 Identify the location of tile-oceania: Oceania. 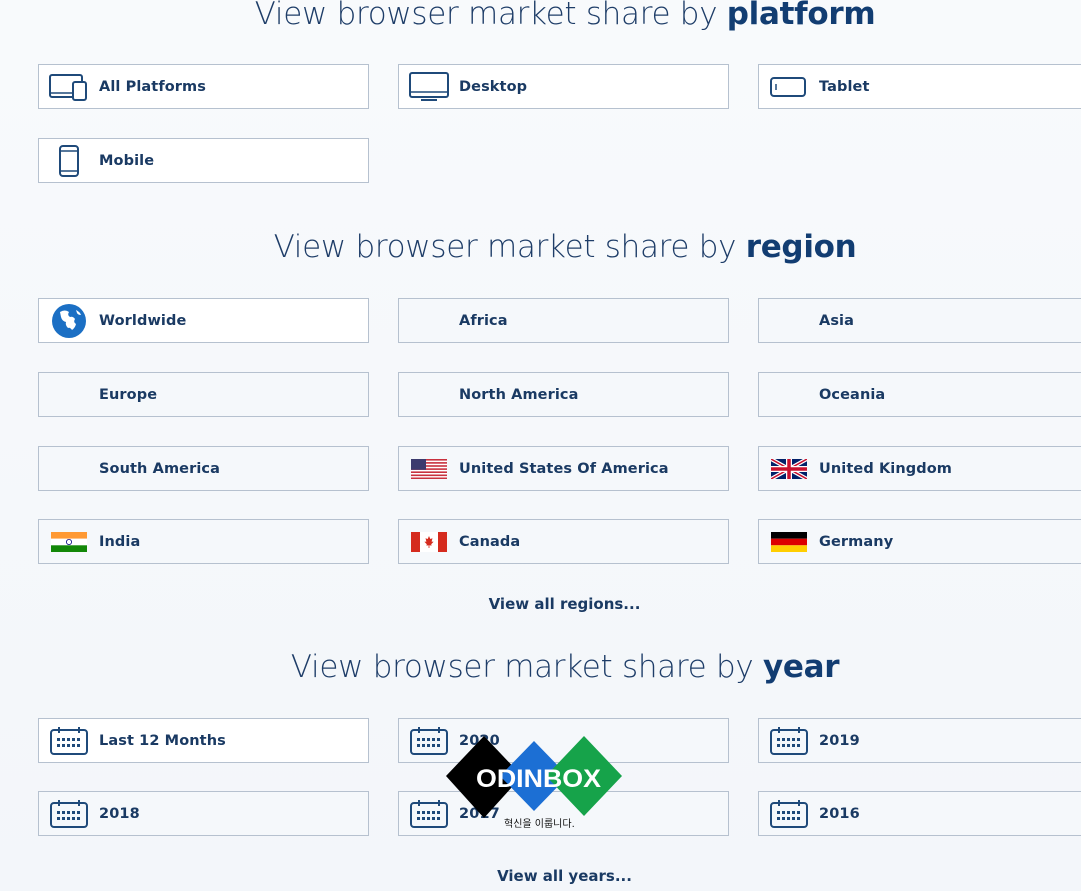
(919, 394).